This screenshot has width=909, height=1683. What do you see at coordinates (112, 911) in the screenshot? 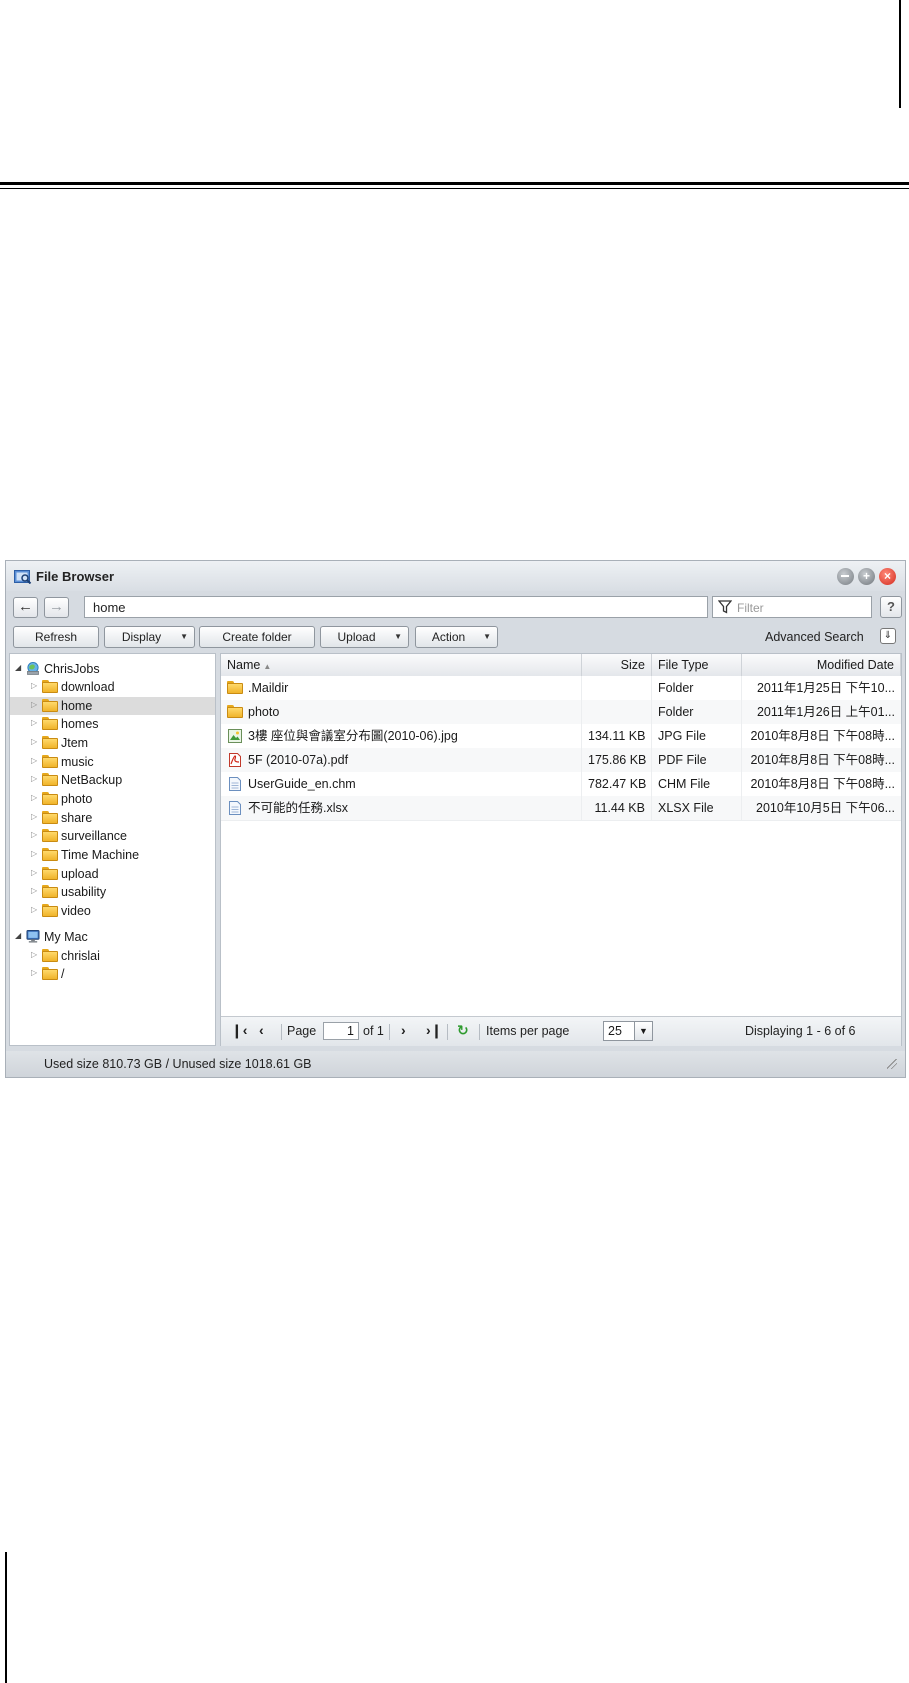
I see `tree-item-video: ▷ video` at bounding box center [112, 911].